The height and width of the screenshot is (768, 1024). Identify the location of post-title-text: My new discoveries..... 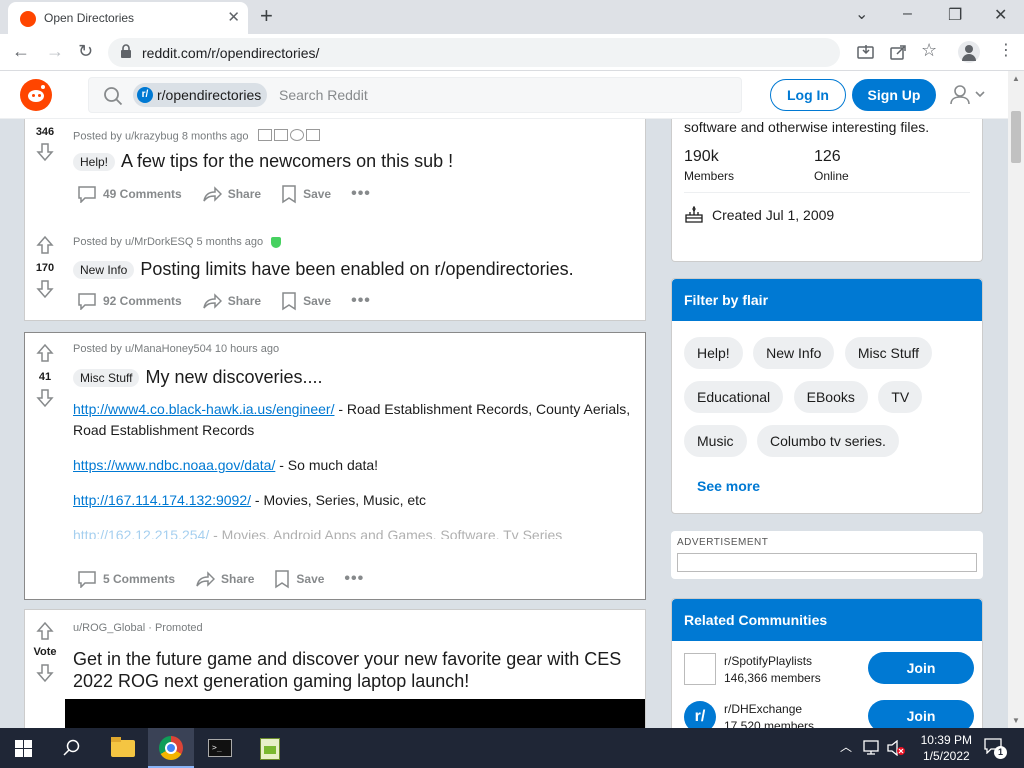
(234, 377).